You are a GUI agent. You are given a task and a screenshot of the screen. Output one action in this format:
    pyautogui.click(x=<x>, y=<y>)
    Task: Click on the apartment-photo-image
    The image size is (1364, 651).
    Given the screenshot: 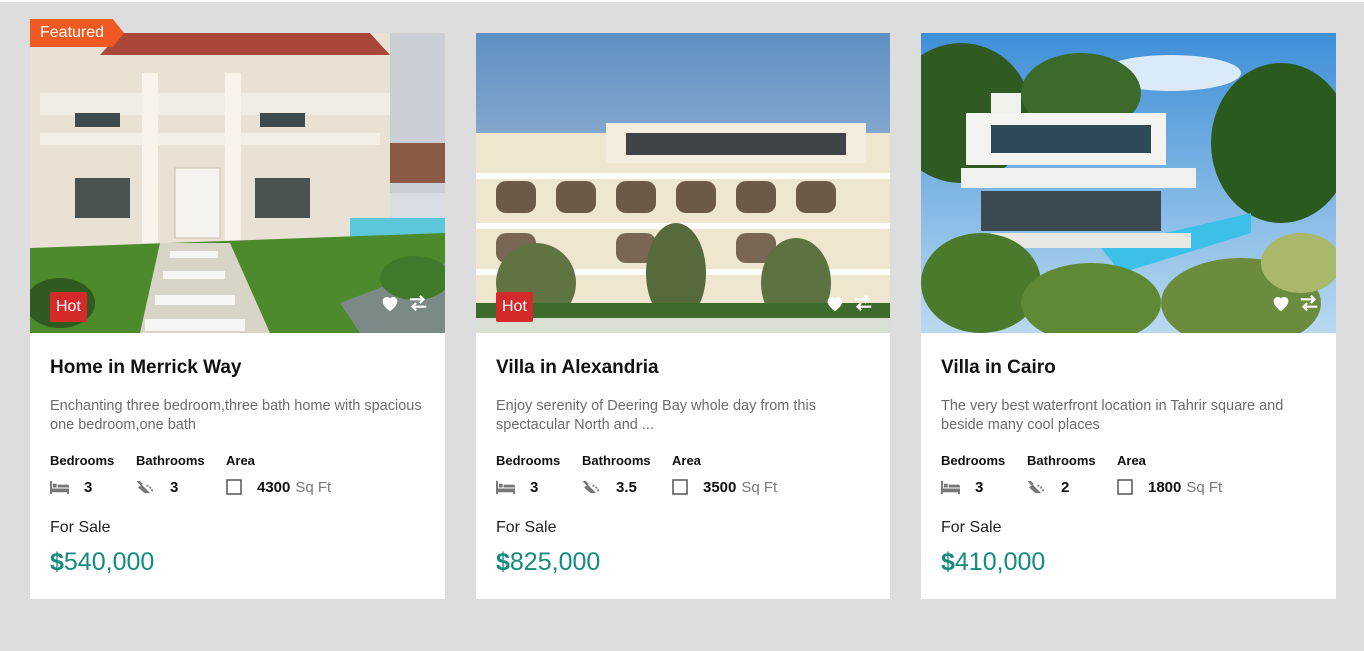 What is the action you would take?
    pyautogui.click(x=683, y=183)
    